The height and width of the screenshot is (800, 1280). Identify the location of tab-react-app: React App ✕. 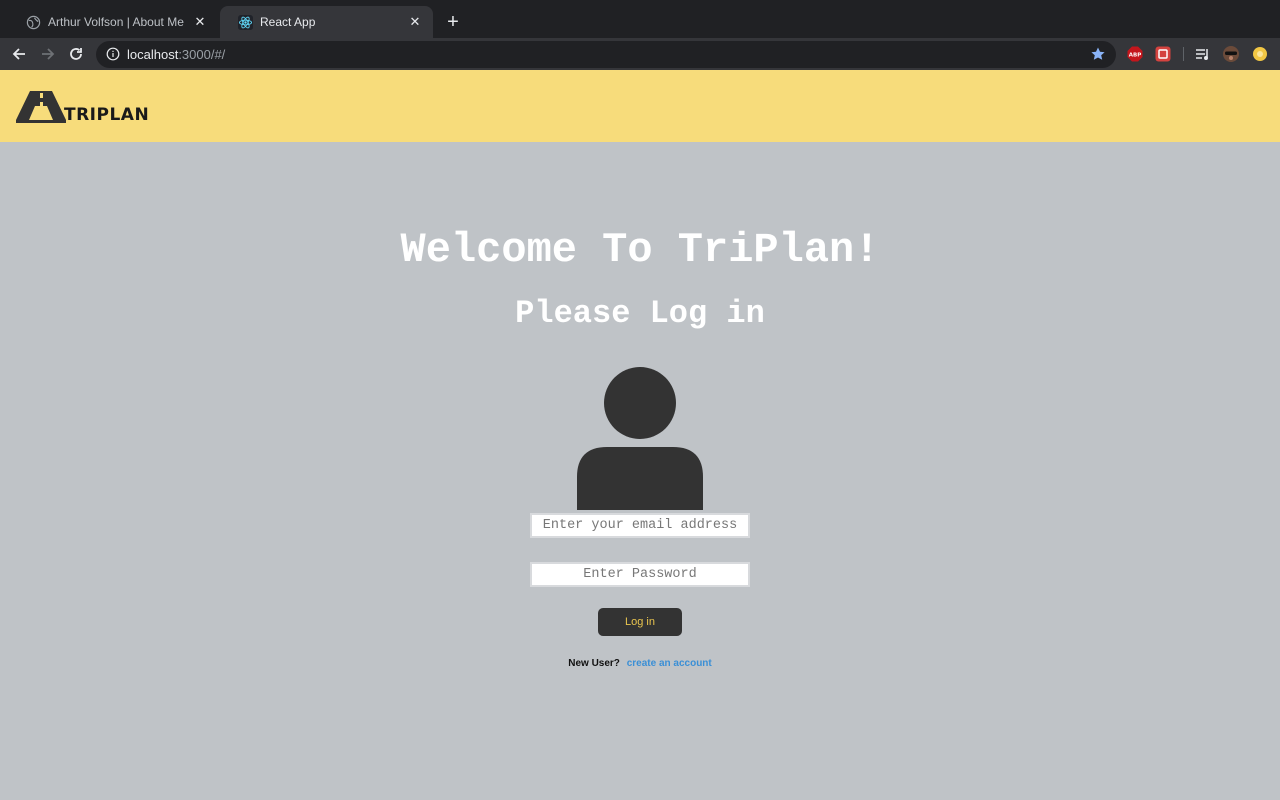
(326, 22).